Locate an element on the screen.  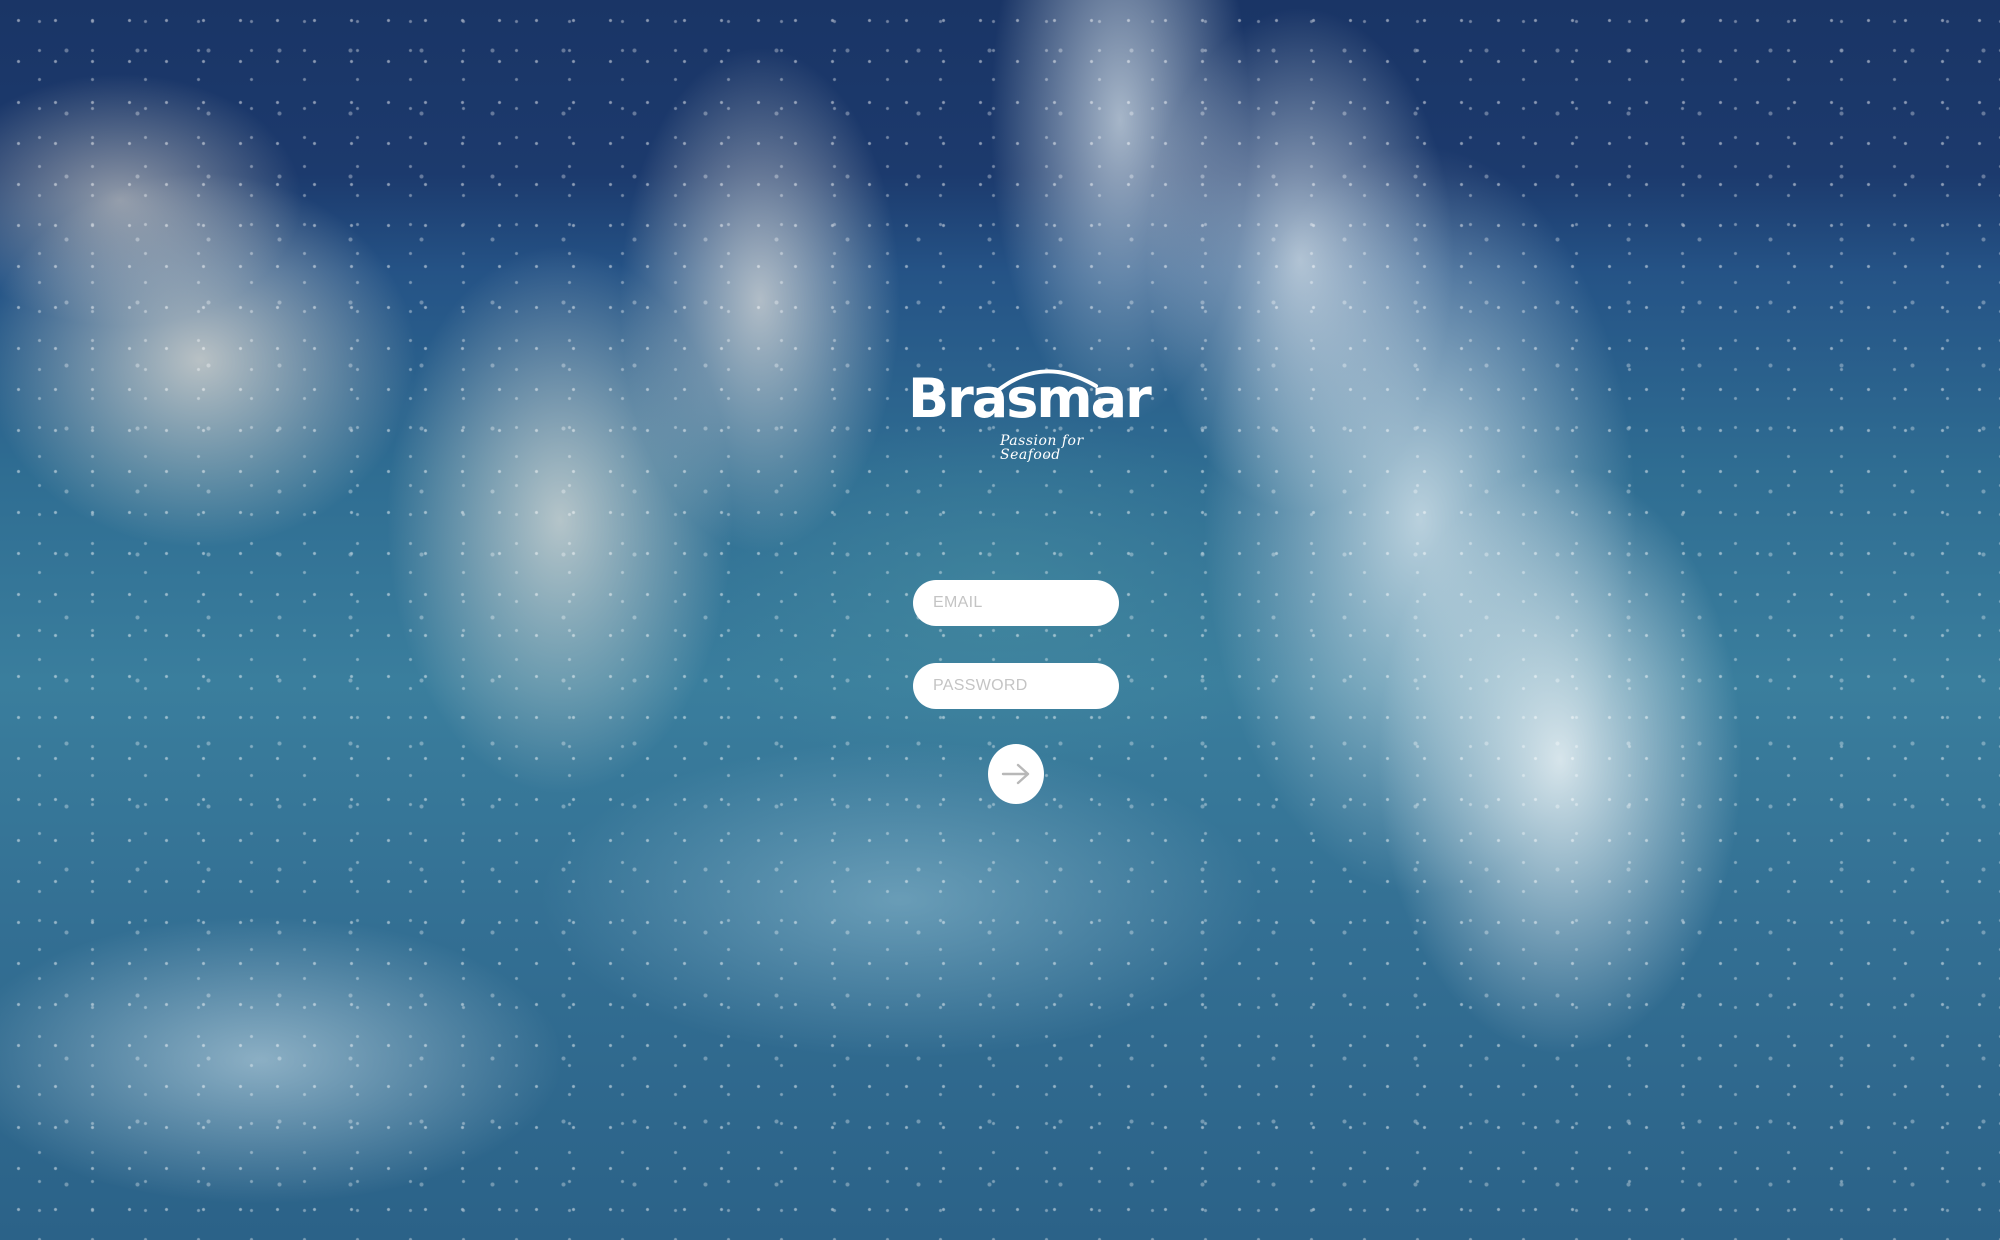
brand-tagline: Passion for Seafood is located at coordinates (1042, 448).